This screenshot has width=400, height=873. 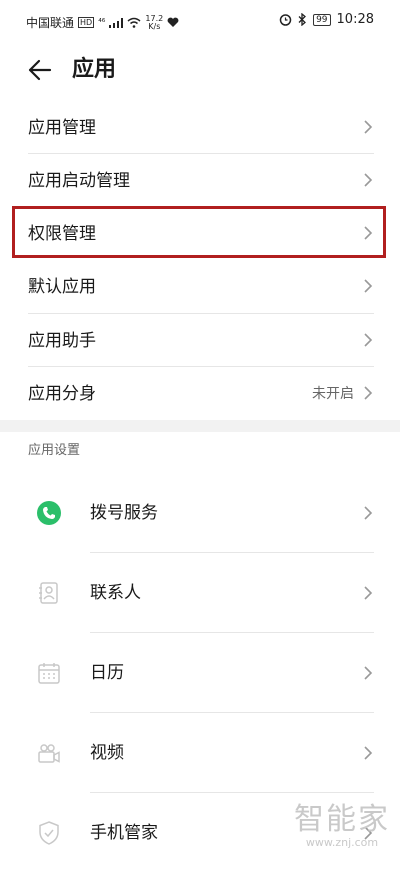 What do you see at coordinates (86, 22) in the screenshot?
I see `hd-badge: HD` at bounding box center [86, 22].